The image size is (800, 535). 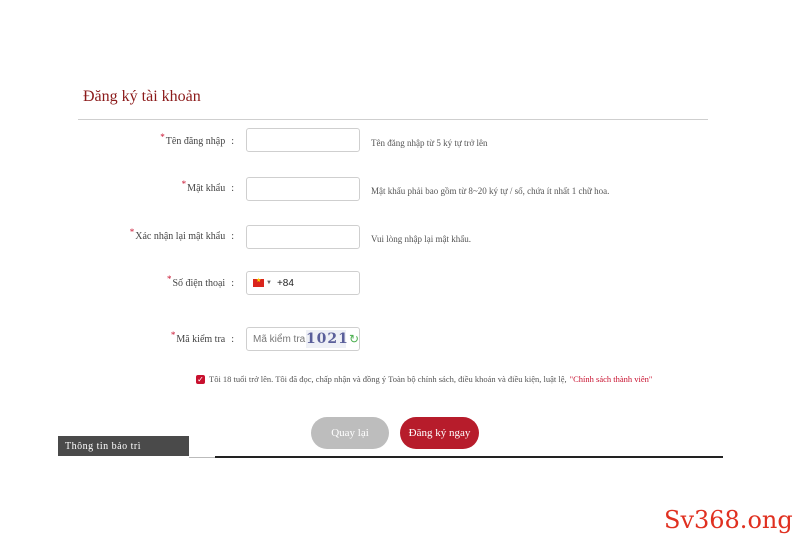 What do you see at coordinates (439, 433) in the screenshot?
I see `register-button: Đăng ký ngay` at bounding box center [439, 433].